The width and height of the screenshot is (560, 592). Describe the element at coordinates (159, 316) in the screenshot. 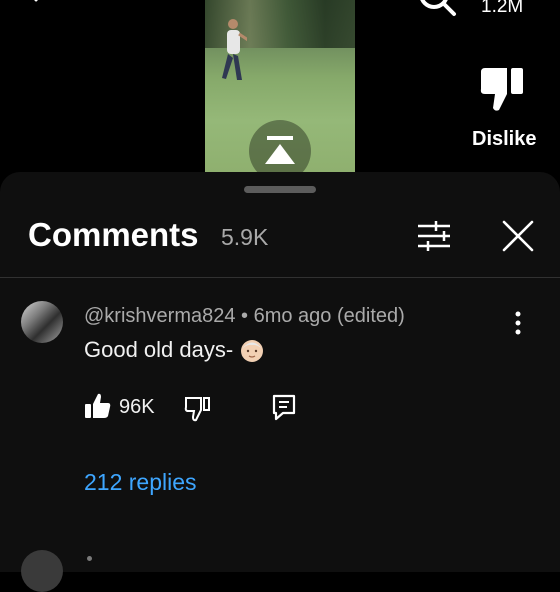

I see `comment-author: @krishverma824` at that location.